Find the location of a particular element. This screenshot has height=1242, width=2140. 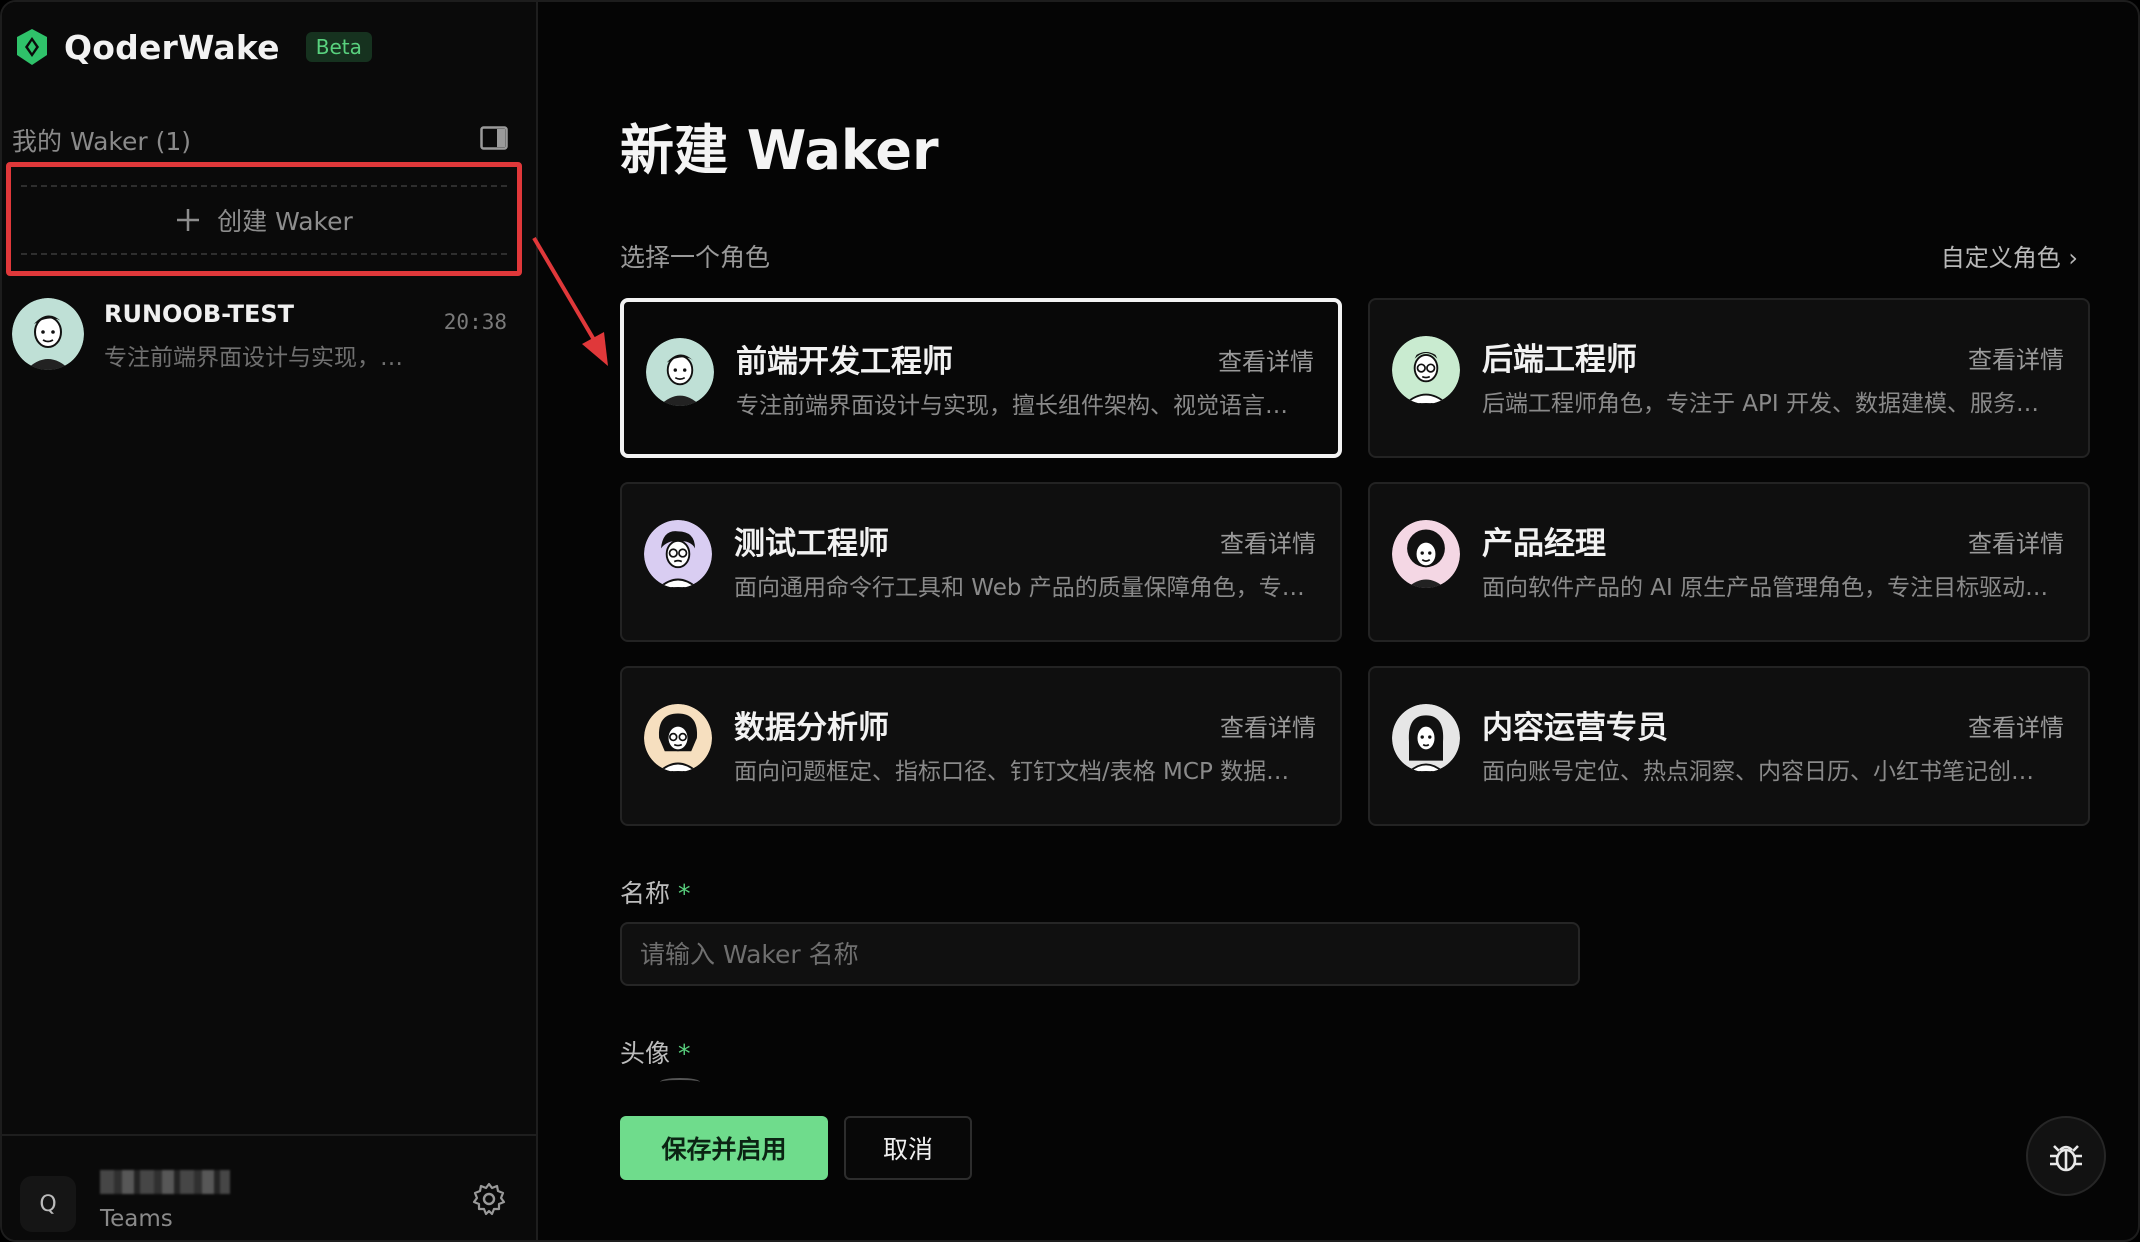

my-wakers-title: 我的 Waker (1) is located at coordinates (101, 141).